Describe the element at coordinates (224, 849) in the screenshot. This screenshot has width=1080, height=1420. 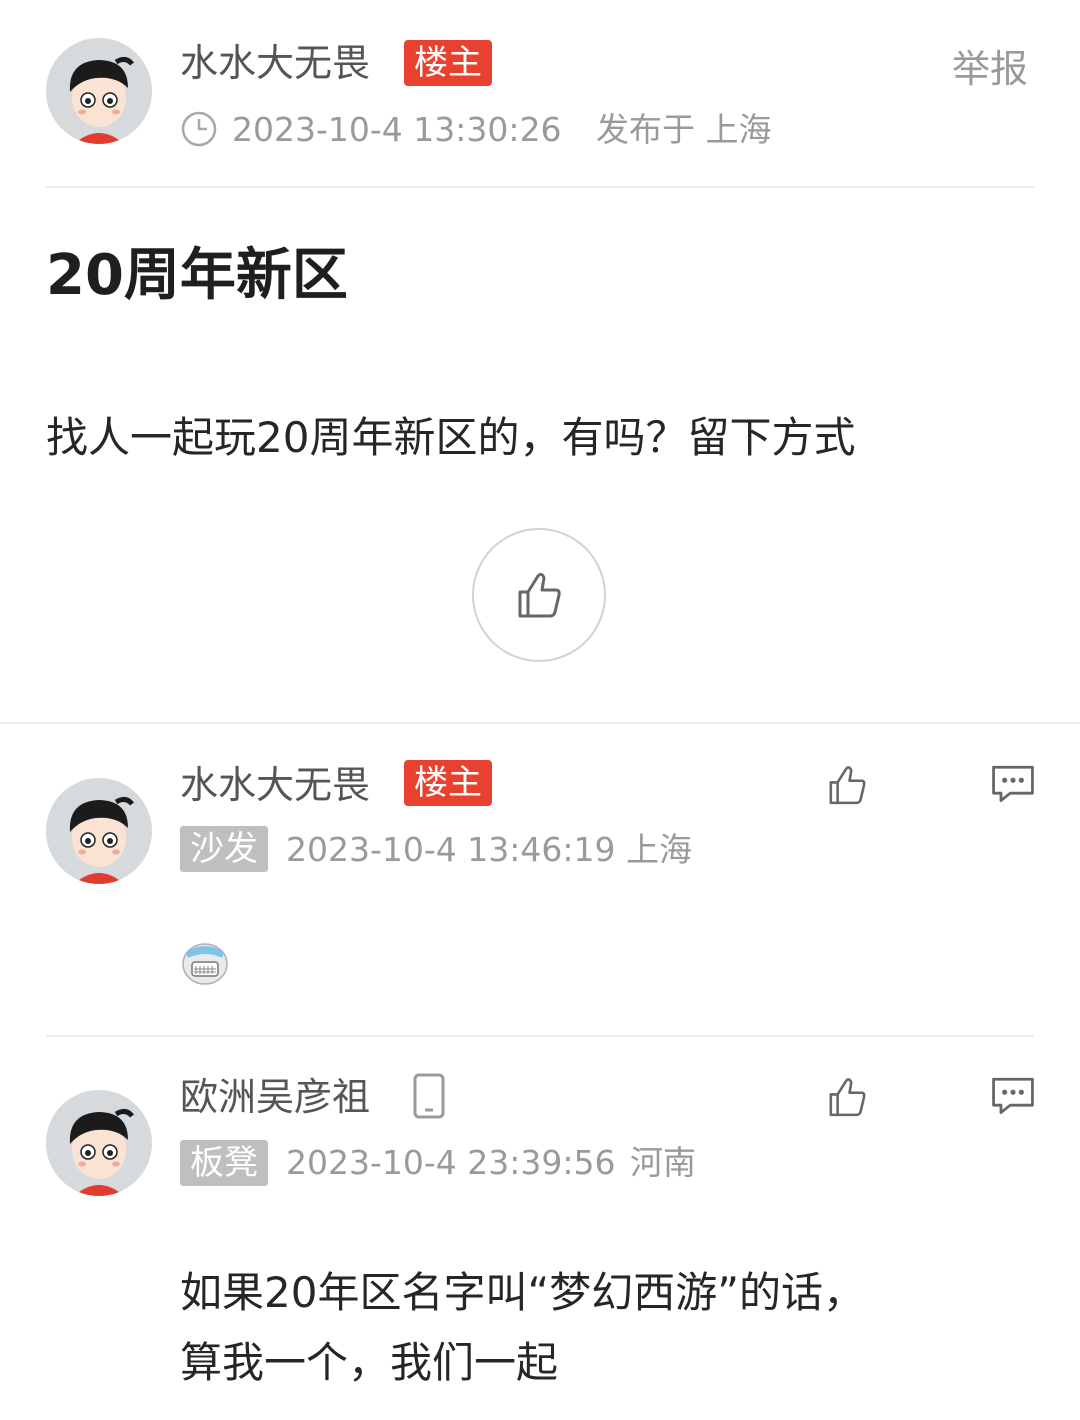
I see `floor-badge: 沙发` at that location.